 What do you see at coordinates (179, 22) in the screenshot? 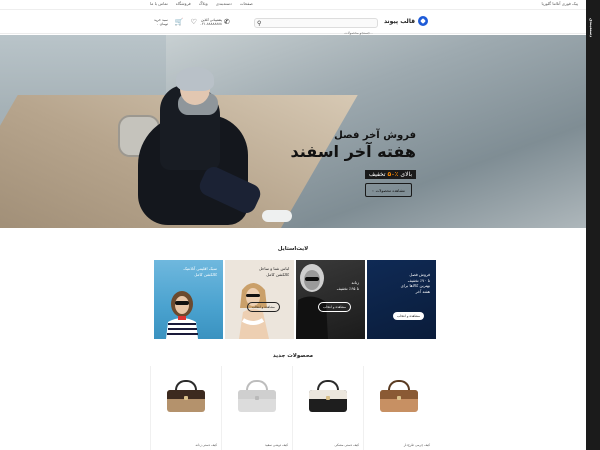
I see `cart-icon: 🛒` at bounding box center [179, 22].